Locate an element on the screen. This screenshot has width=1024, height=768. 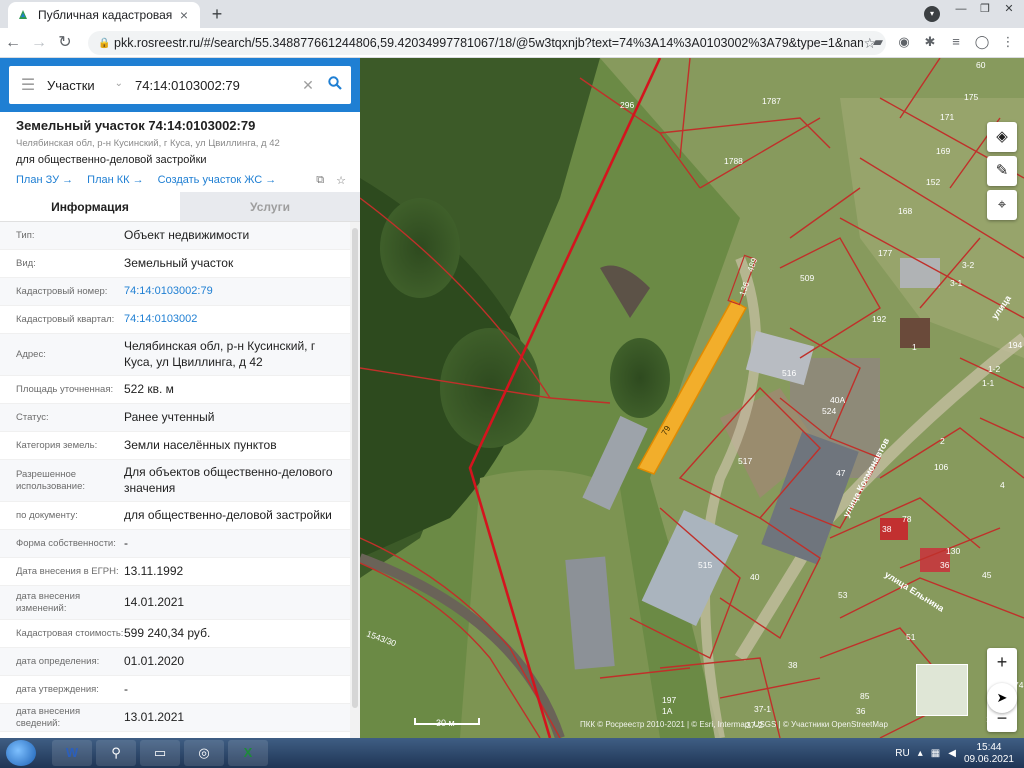
object-title: Земельный участок 74:14:0103002:79 is located at coordinates (136, 125).